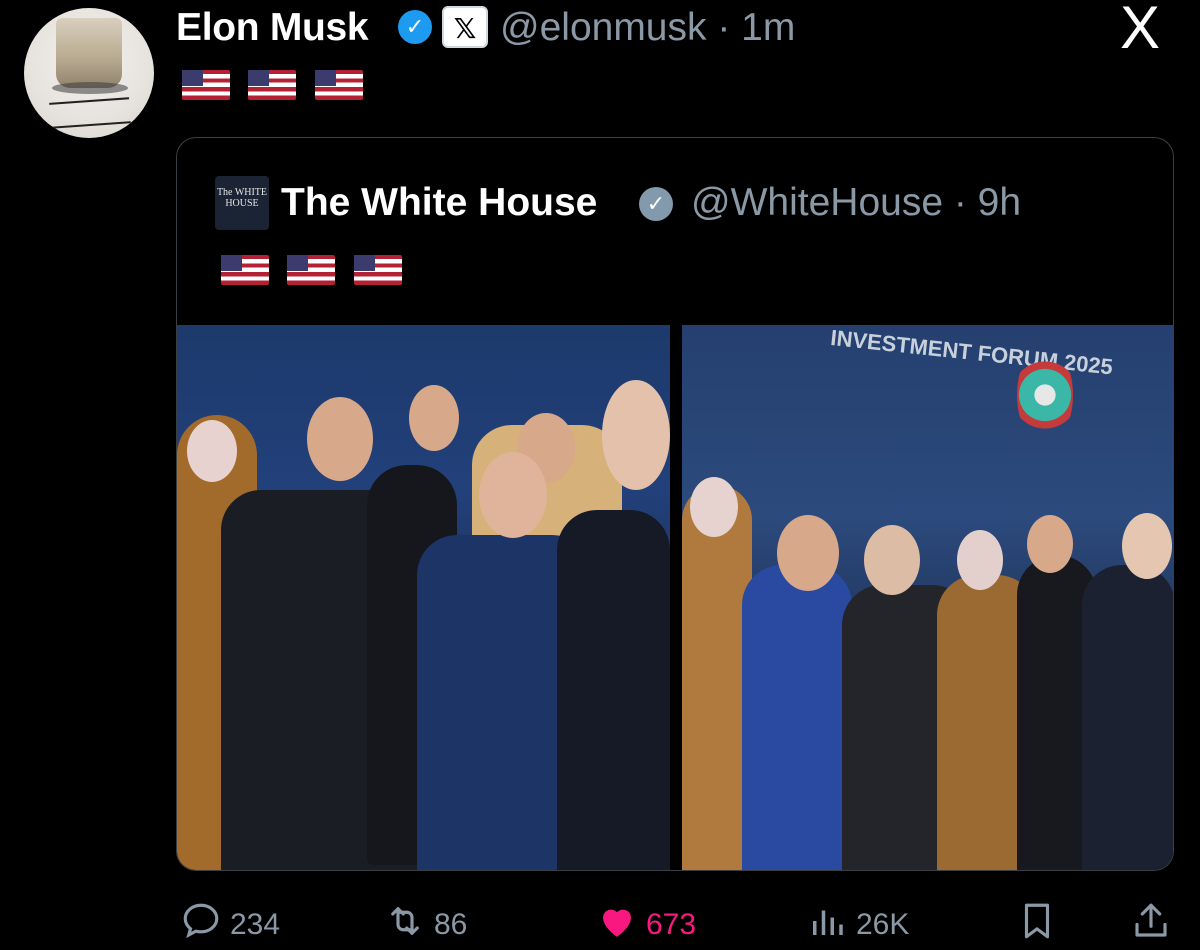  Describe the element at coordinates (827, 925) in the screenshot. I see `analytics-icon` at that location.